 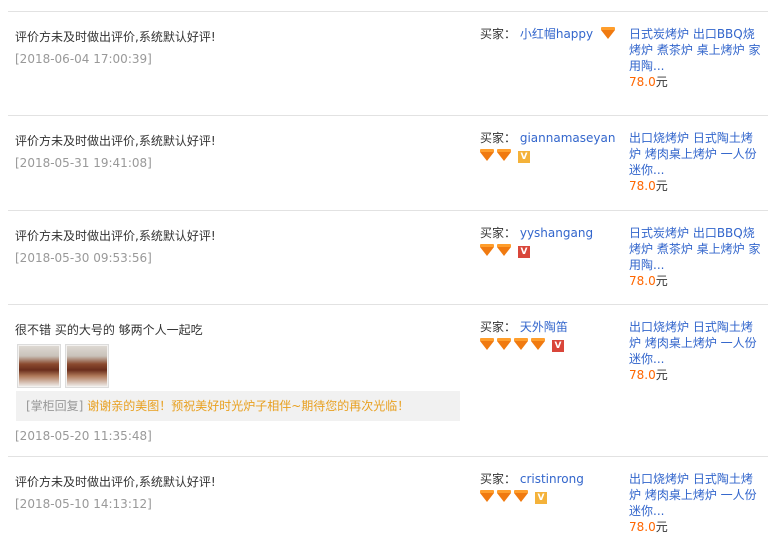 What do you see at coordinates (550, 241) in the screenshot?
I see `buyer-info: 买家： yyshangang V` at bounding box center [550, 241].